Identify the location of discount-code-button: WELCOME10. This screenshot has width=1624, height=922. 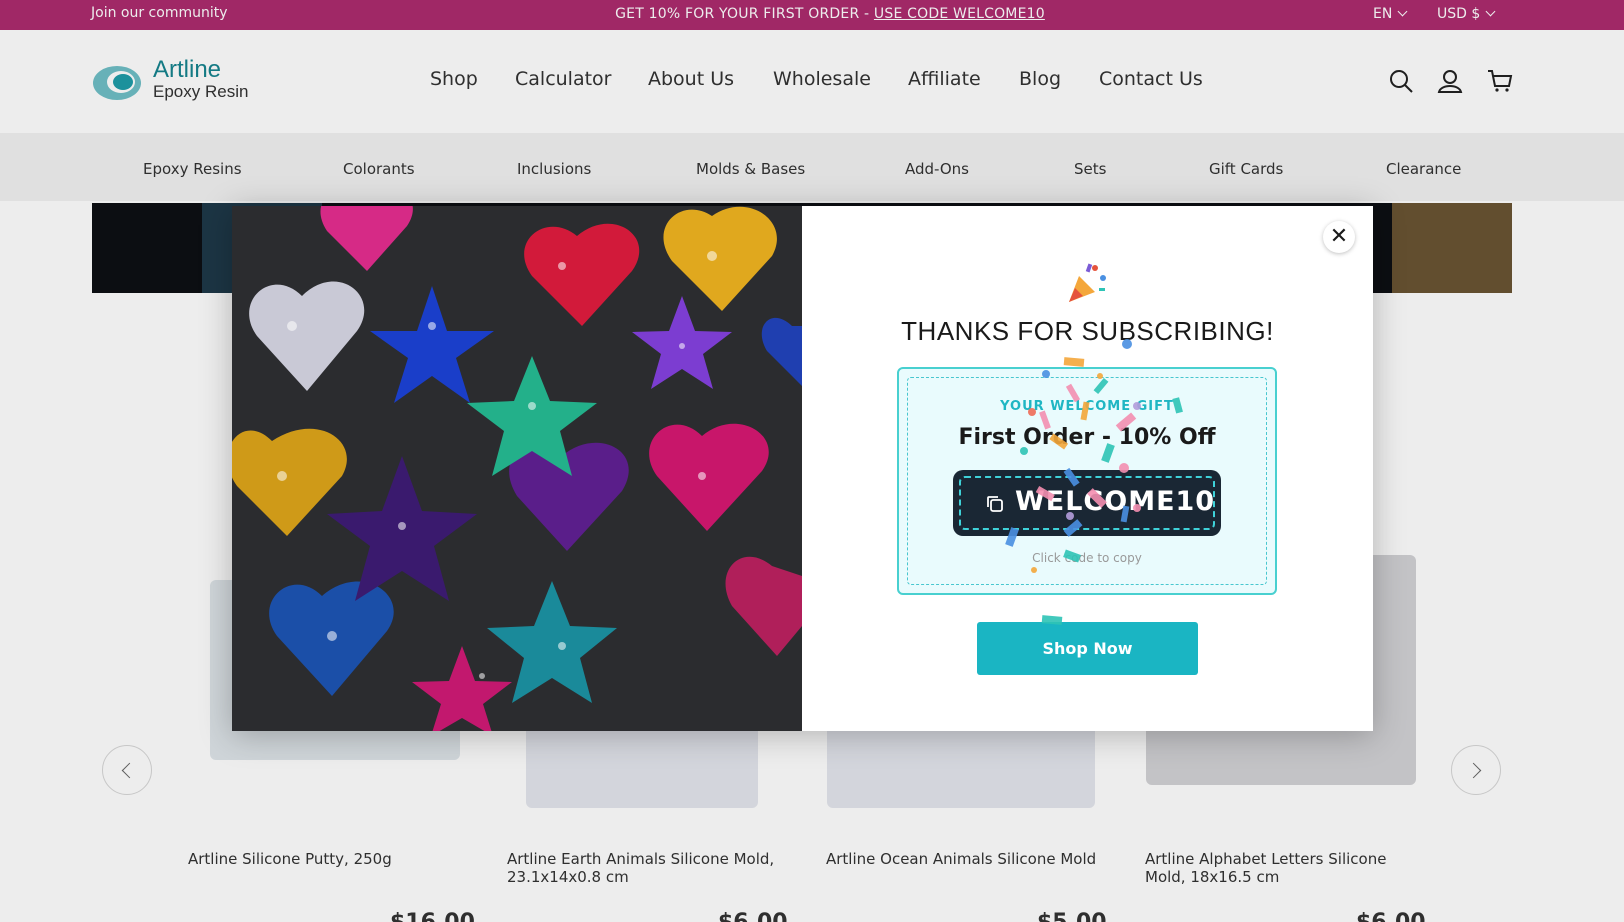
(1087, 503).